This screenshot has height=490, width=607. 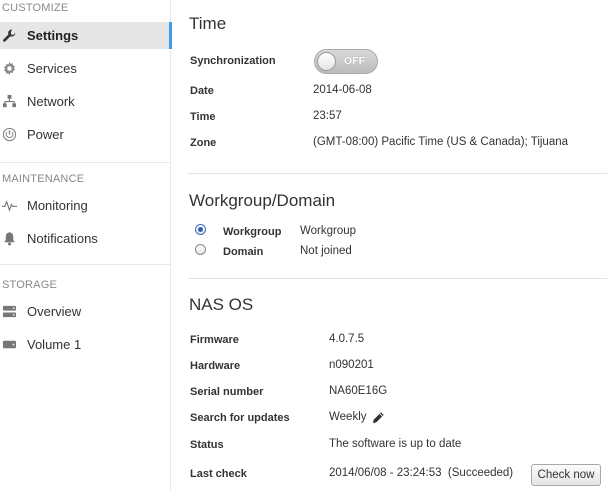 What do you see at coordinates (214, 340) in the screenshot?
I see `firmware-label: Firmware` at bounding box center [214, 340].